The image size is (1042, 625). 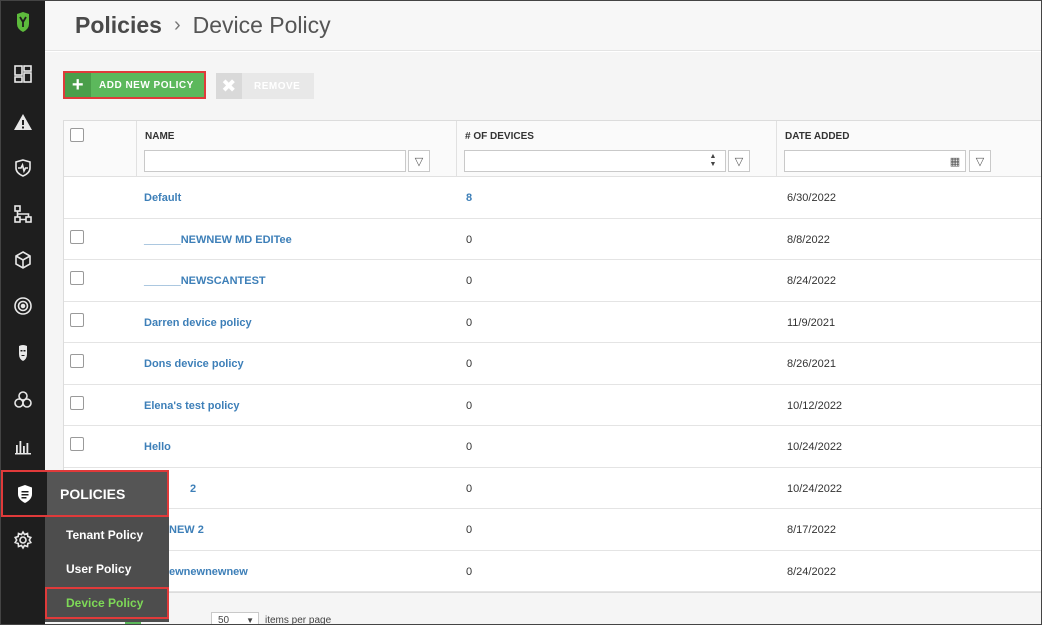 I want to click on policy-name-link: Default, so click(x=162, y=198).